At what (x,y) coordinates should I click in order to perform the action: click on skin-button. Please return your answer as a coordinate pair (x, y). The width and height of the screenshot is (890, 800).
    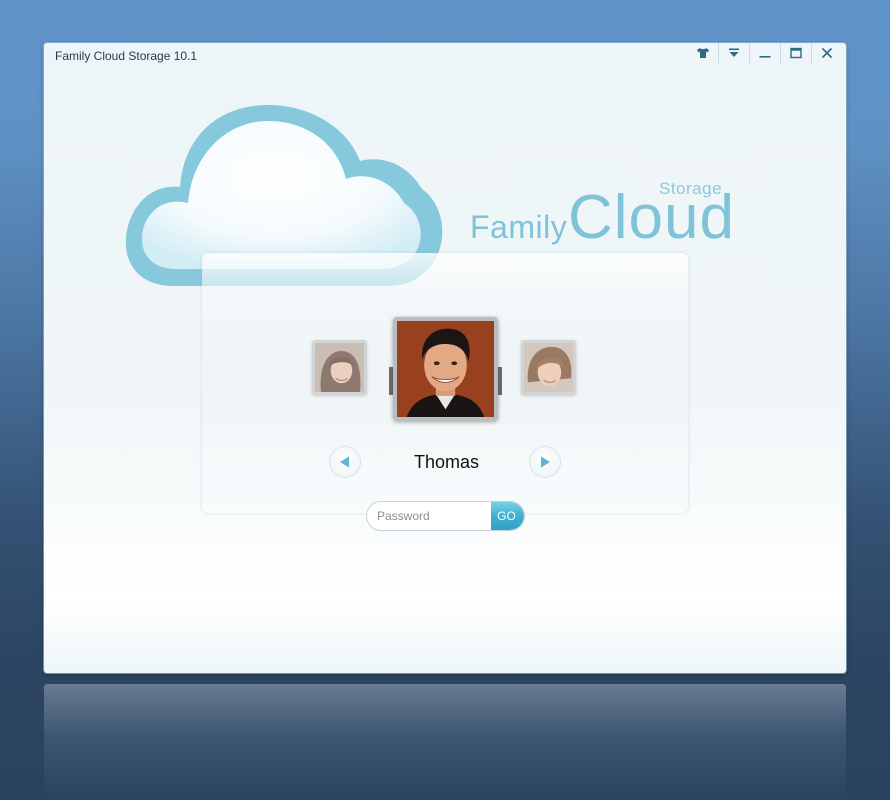
    Looking at the image, I should click on (703, 53).